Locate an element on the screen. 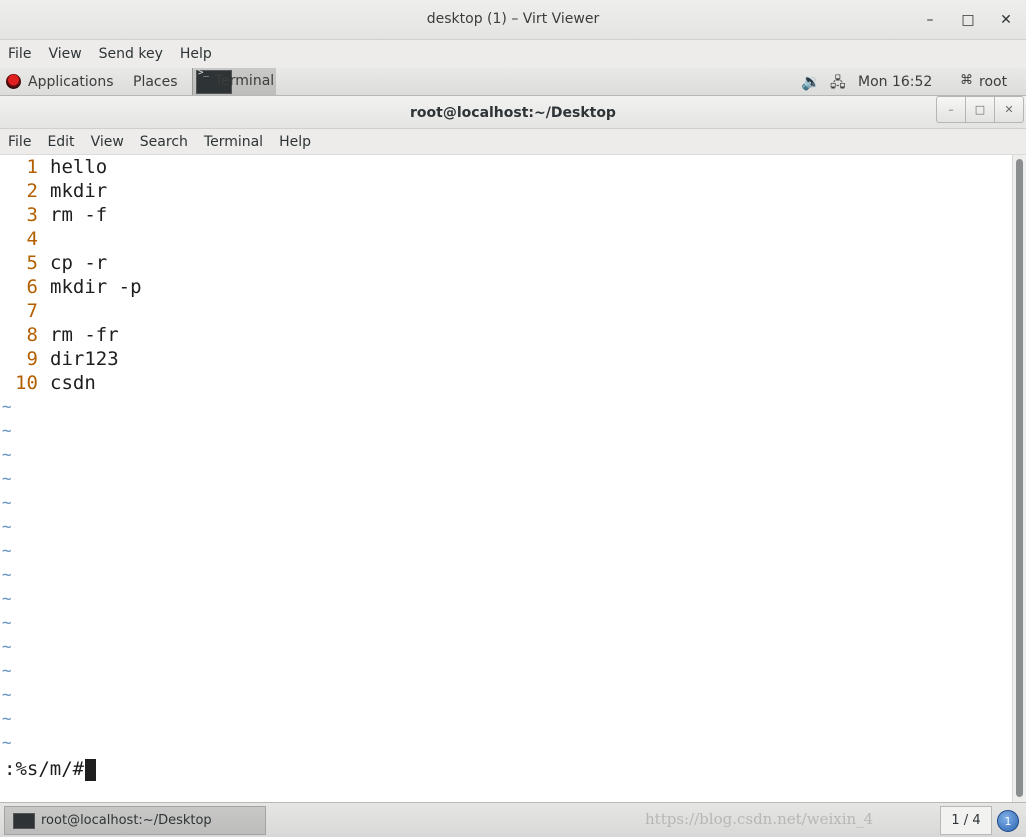 The width and height of the screenshot is (1026, 837). panel-user: root is located at coordinates (993, 82).